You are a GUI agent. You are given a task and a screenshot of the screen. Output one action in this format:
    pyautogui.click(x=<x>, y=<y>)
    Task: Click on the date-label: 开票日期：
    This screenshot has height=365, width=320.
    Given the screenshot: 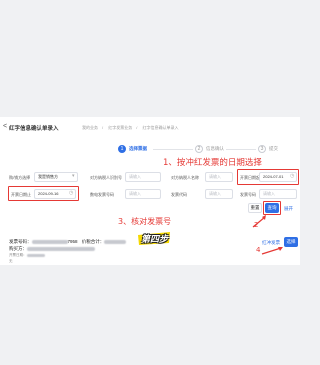 What is the action you would take?
    pyautogui.click(x=18, y=255)
    